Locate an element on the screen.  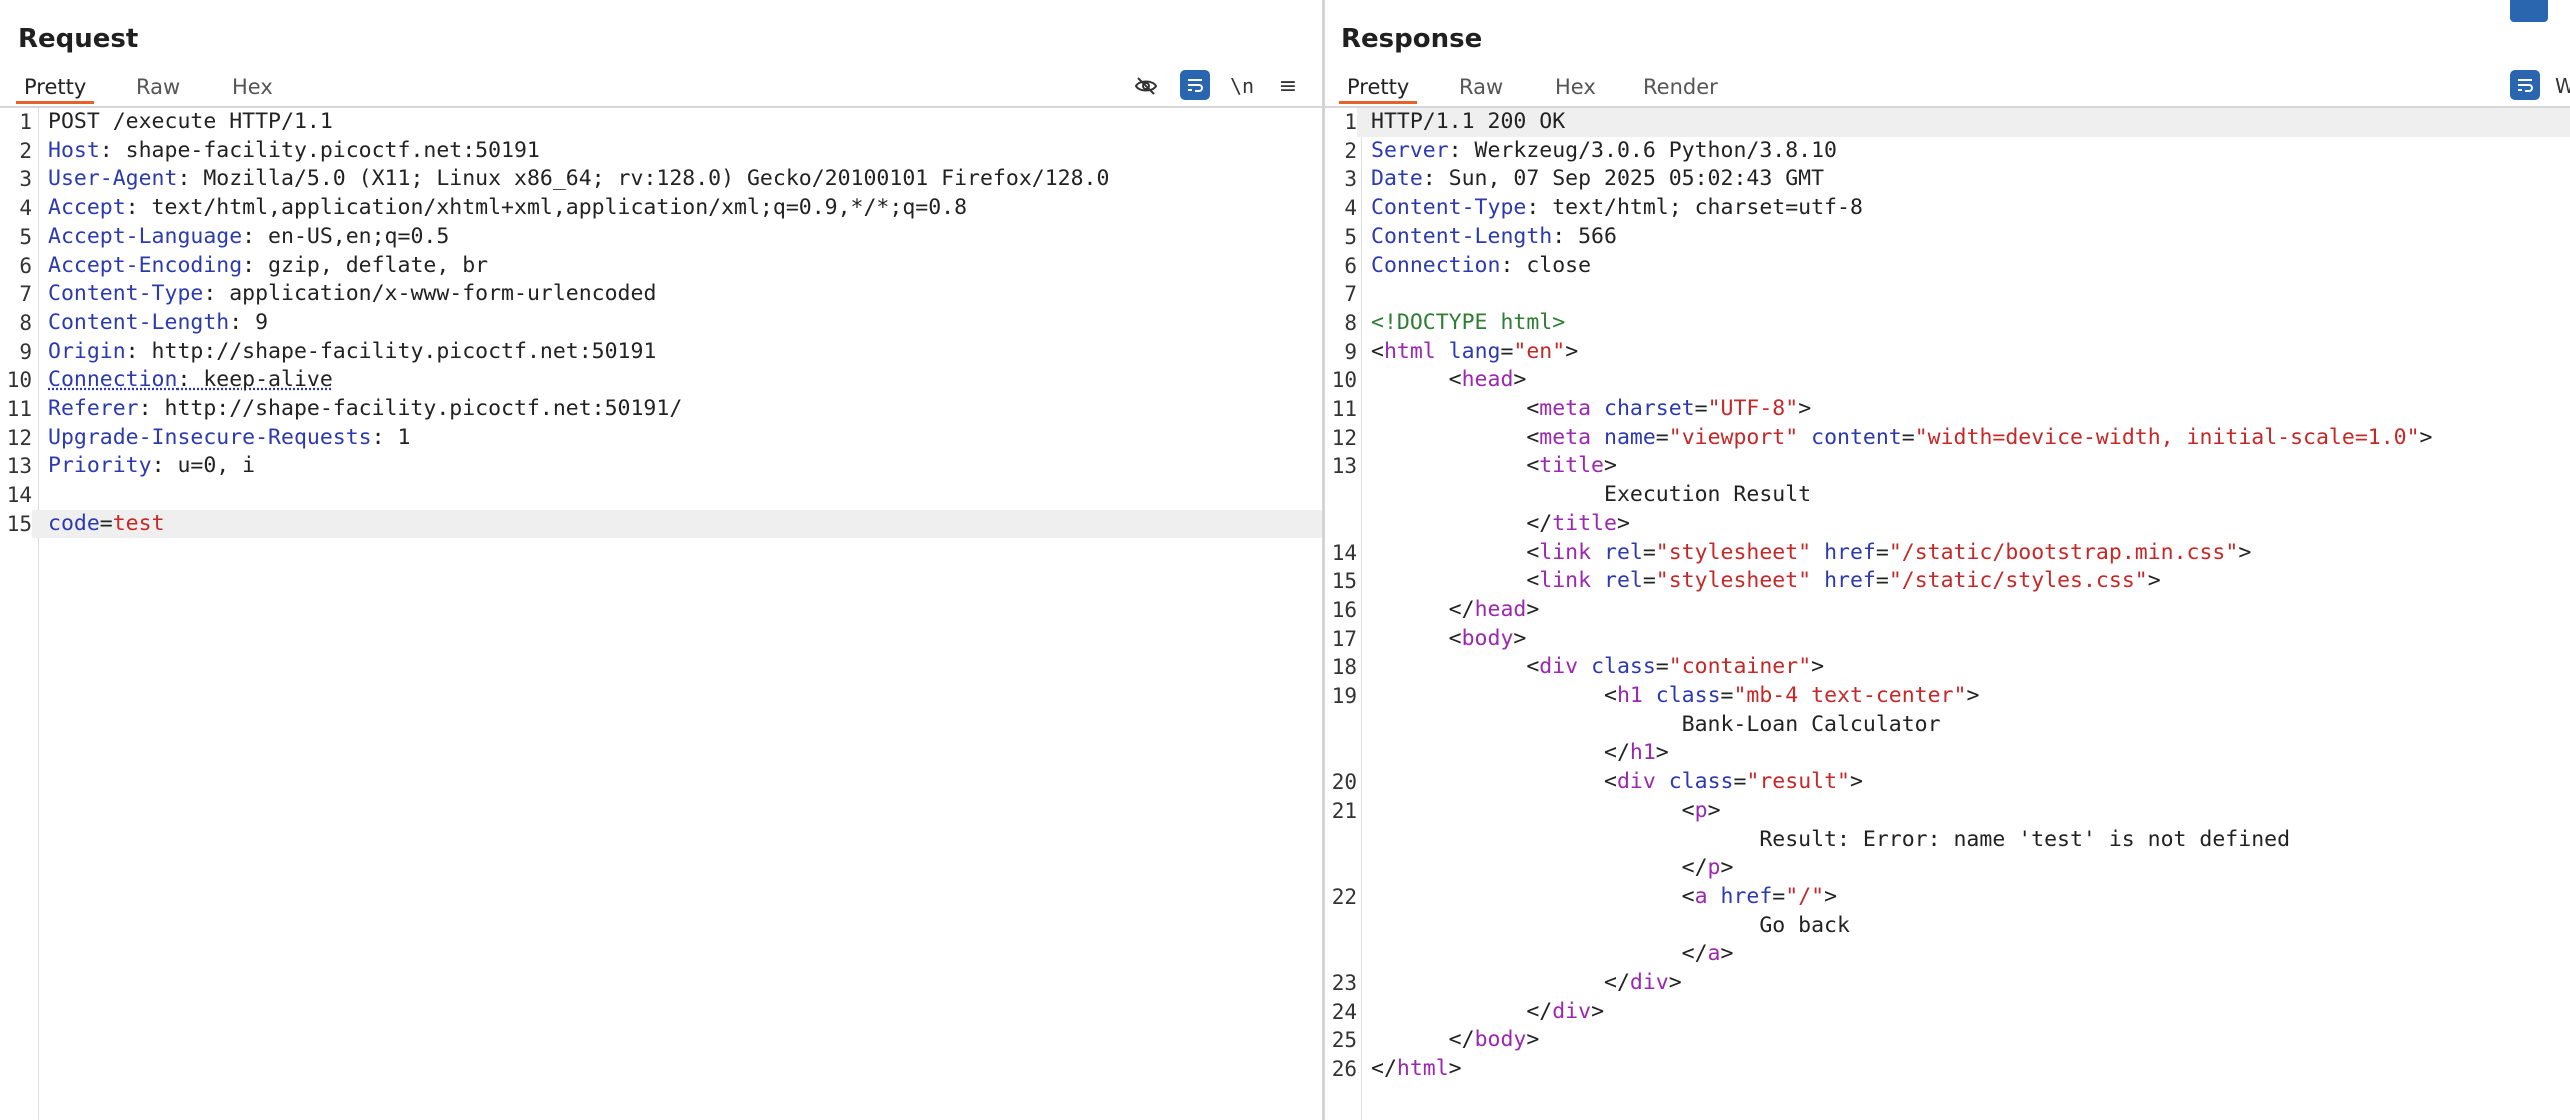
line-number: 13 is located at coordinates (1344, 466).